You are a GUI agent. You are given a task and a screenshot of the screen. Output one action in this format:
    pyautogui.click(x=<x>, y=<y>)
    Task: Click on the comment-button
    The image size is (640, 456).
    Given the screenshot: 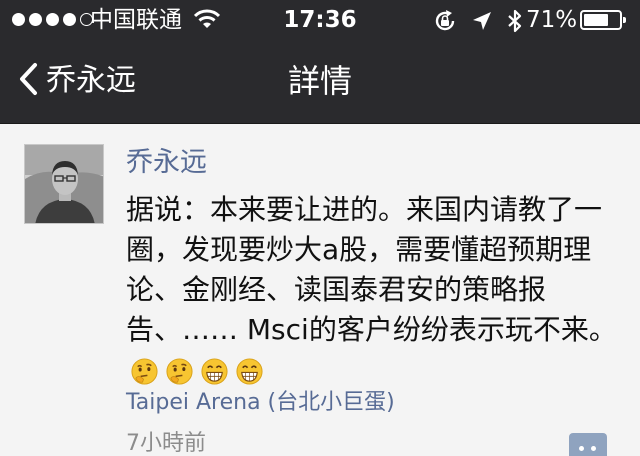 What is the action you would take?
    pyautogui.click(x=588, y=444)
    